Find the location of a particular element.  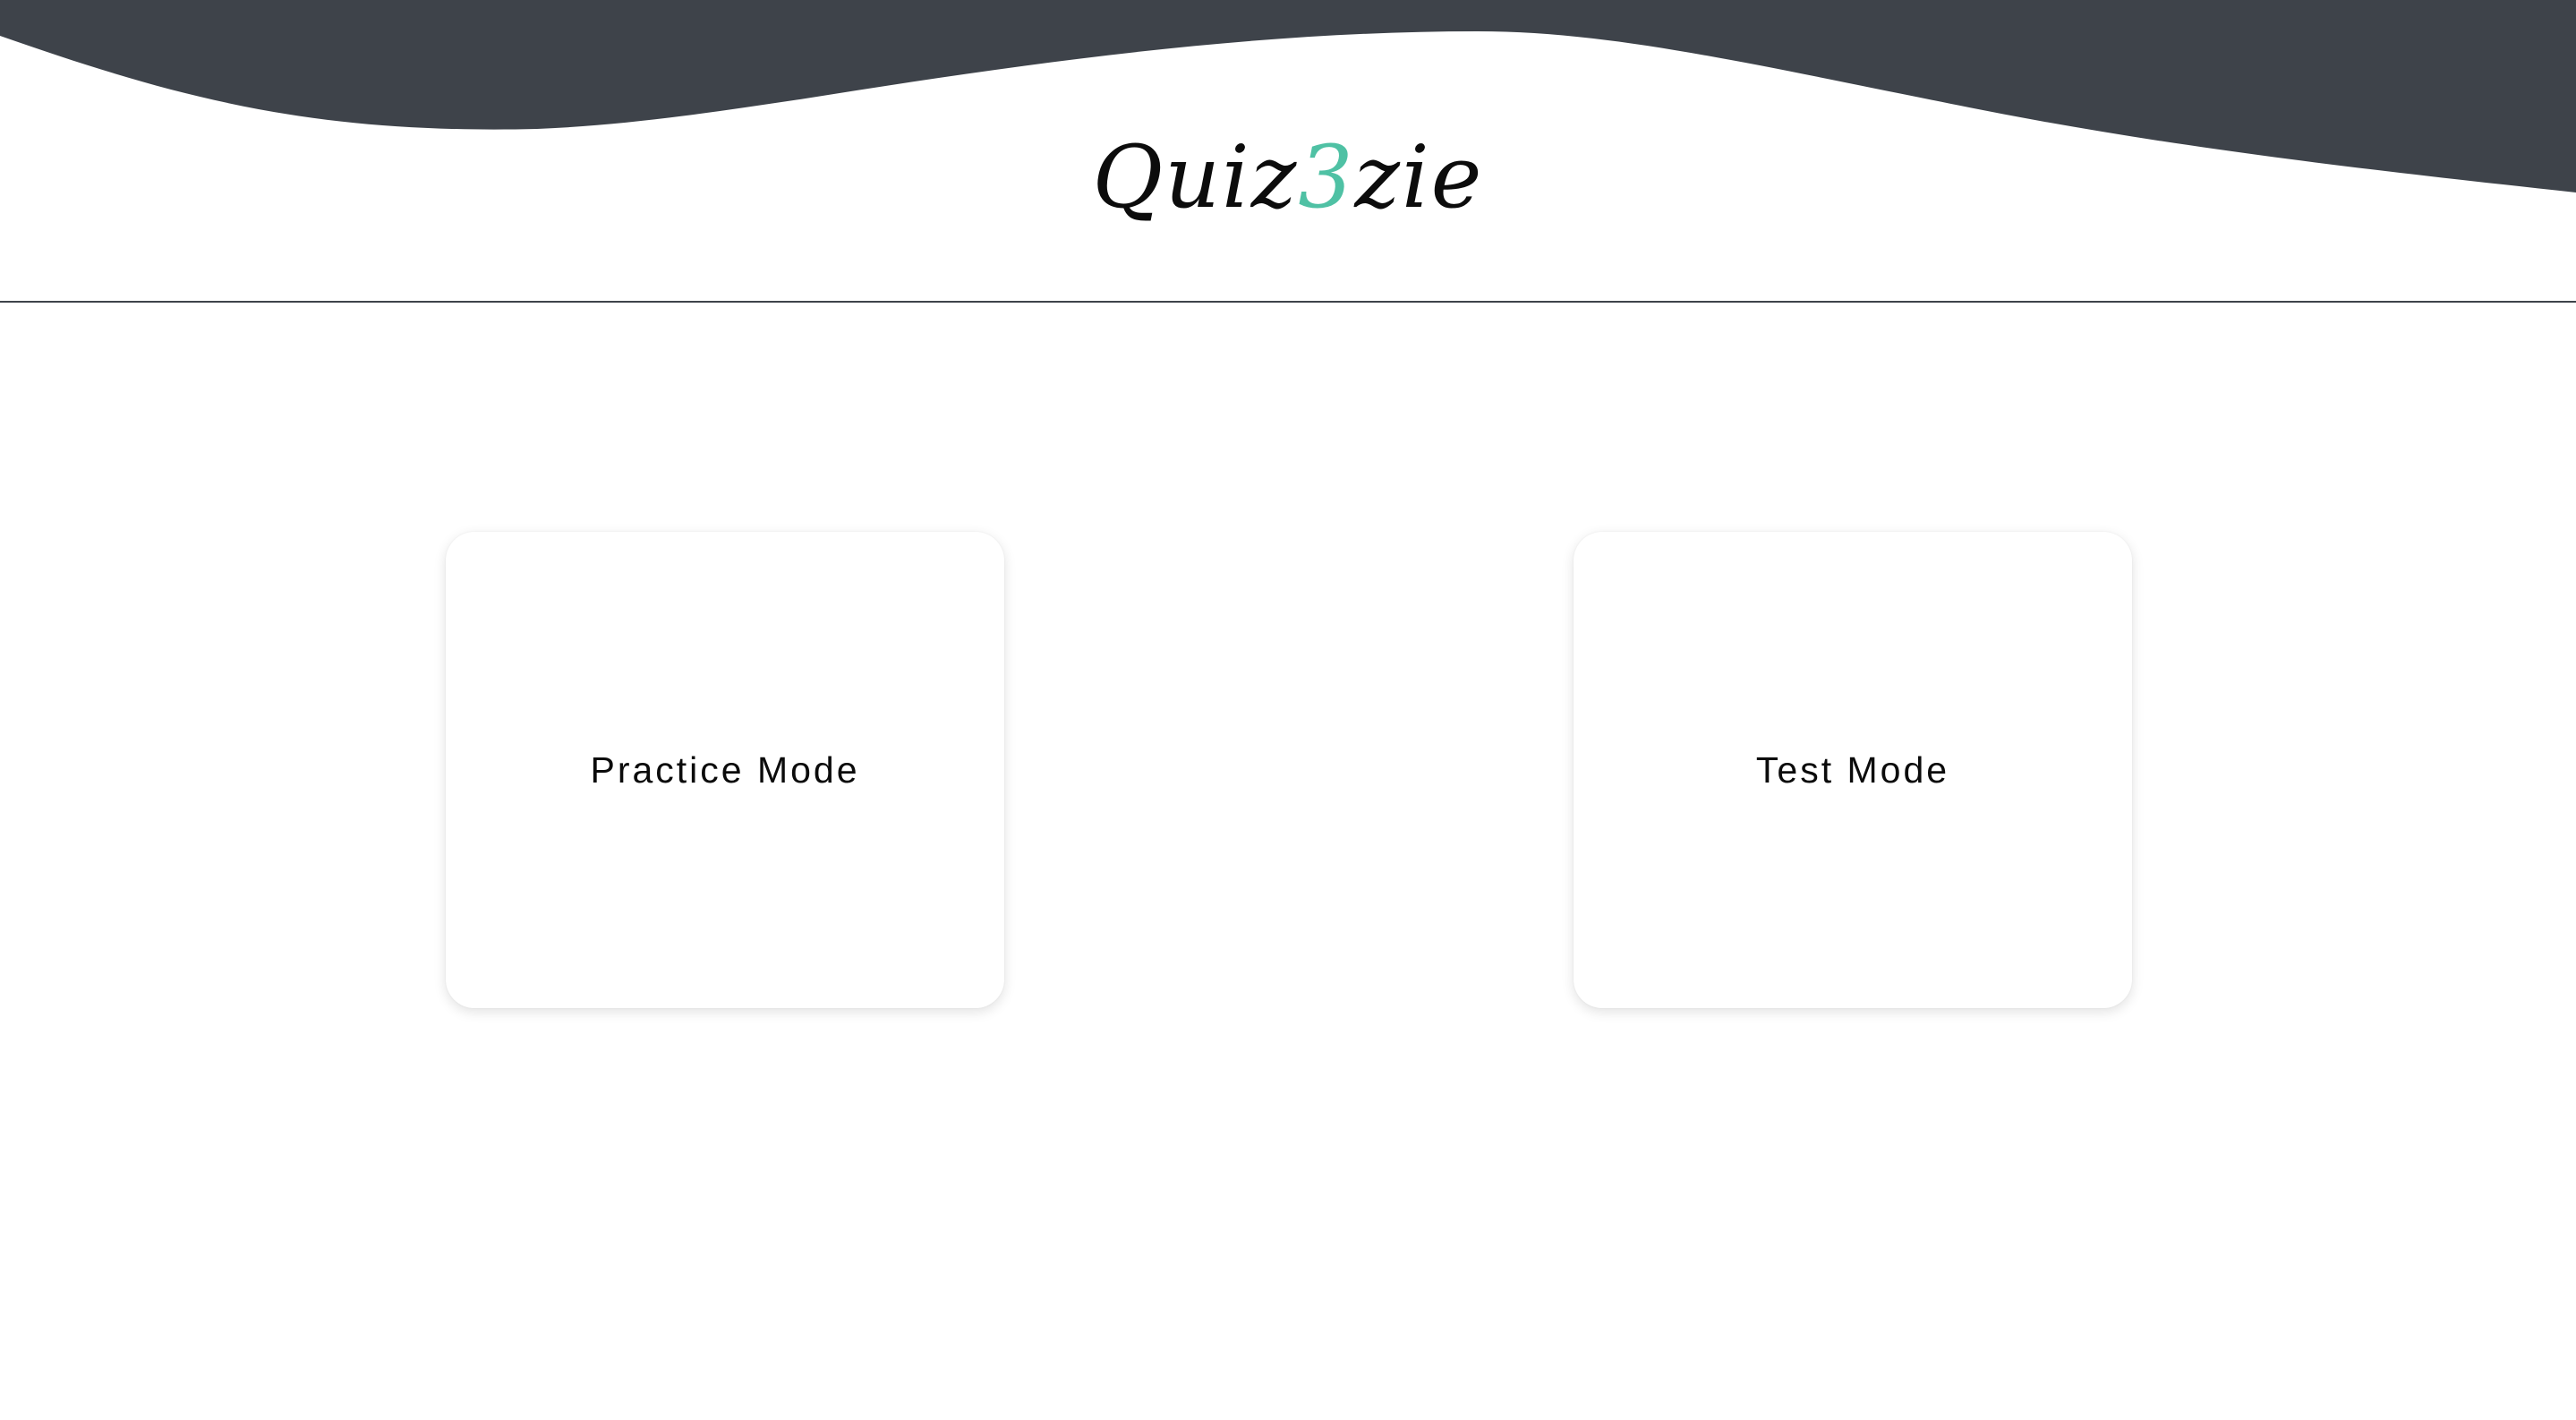

logo-prefix: Quiz is located at coordinates (1195, 177).